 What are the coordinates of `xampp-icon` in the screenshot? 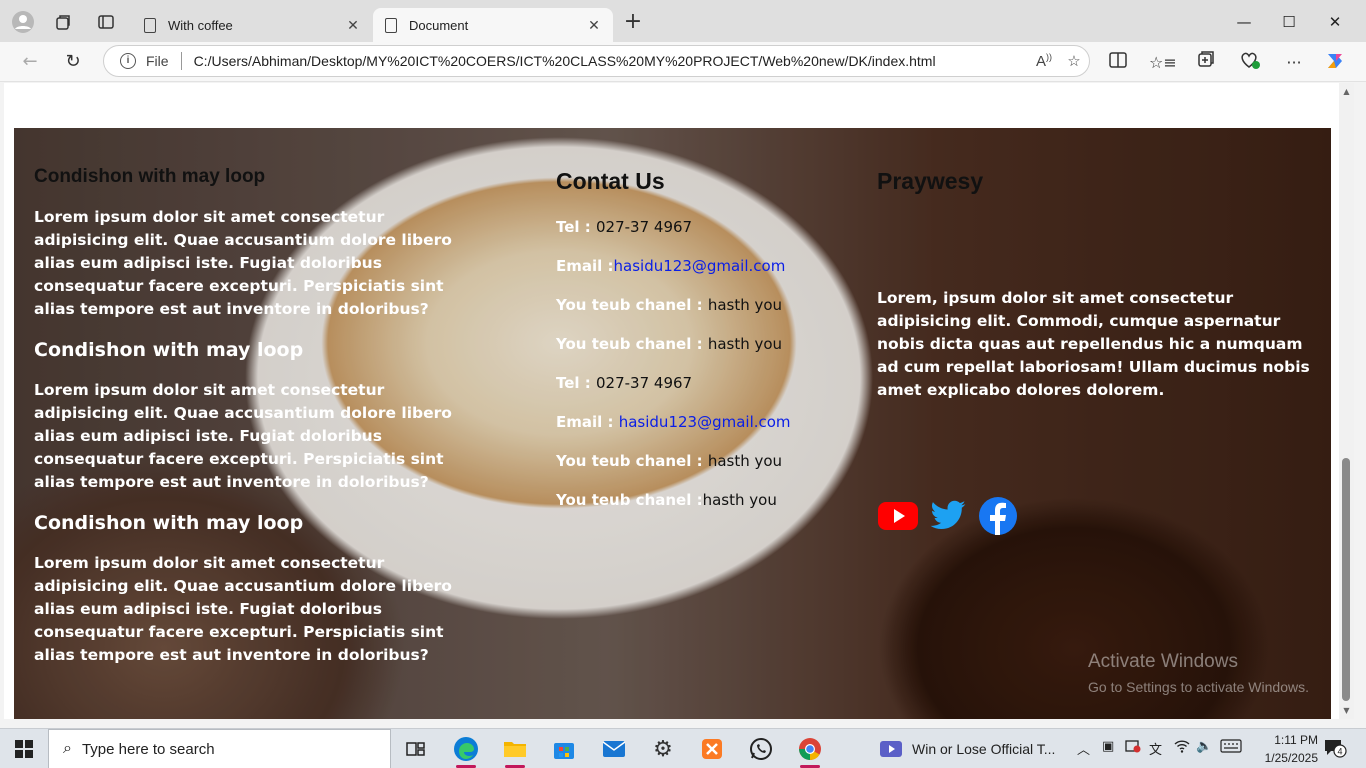 It's located at (712, 749).